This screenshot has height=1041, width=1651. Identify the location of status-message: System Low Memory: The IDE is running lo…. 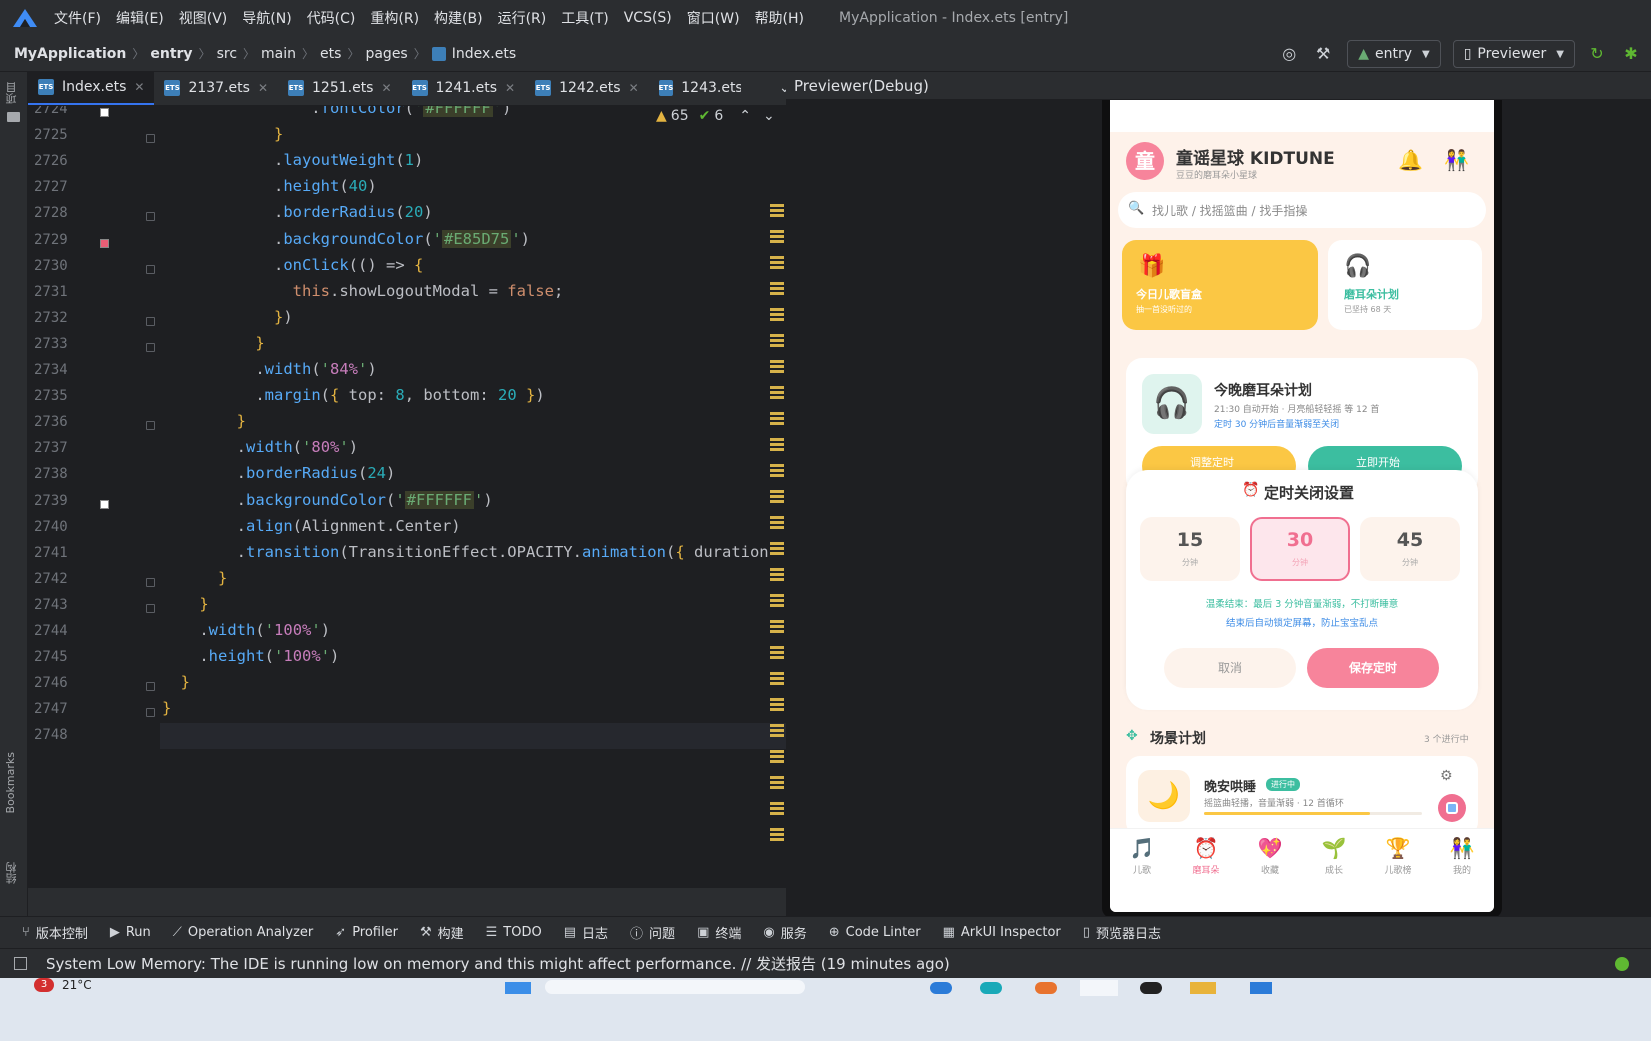
(498, 963).